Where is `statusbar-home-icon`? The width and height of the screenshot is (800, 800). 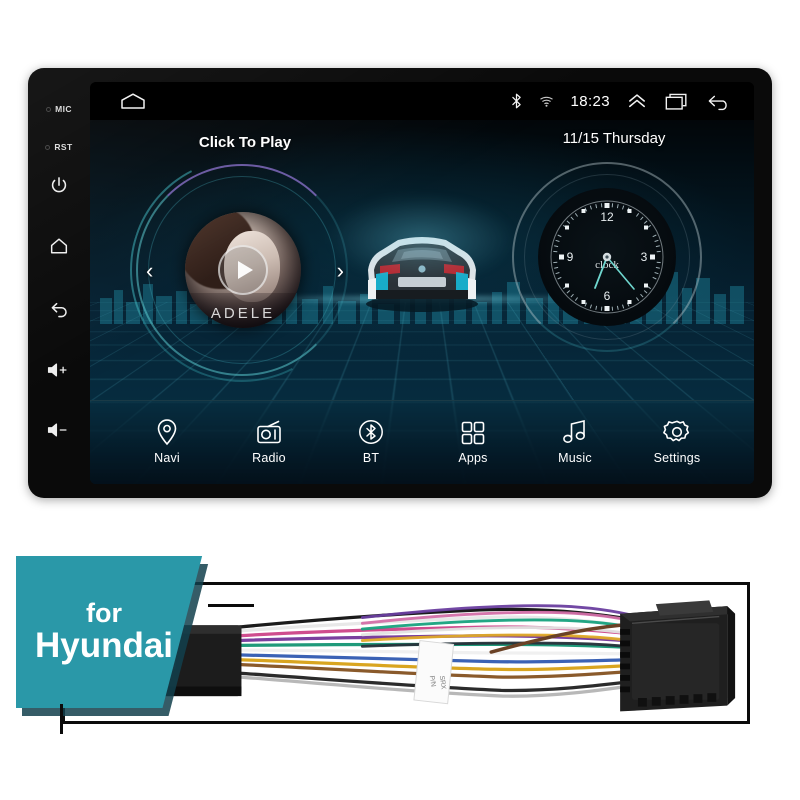 statusbar-home-icon is located at coordinates (133, 101).